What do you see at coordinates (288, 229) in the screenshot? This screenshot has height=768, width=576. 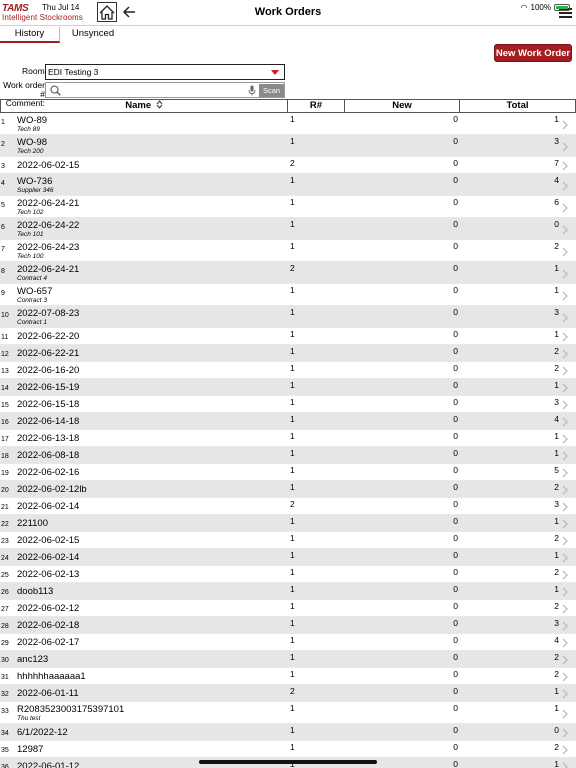 I see `table-row: 6 2022-06-24-22 Tech 101 1 0 0` at bounding box center [288, 229].